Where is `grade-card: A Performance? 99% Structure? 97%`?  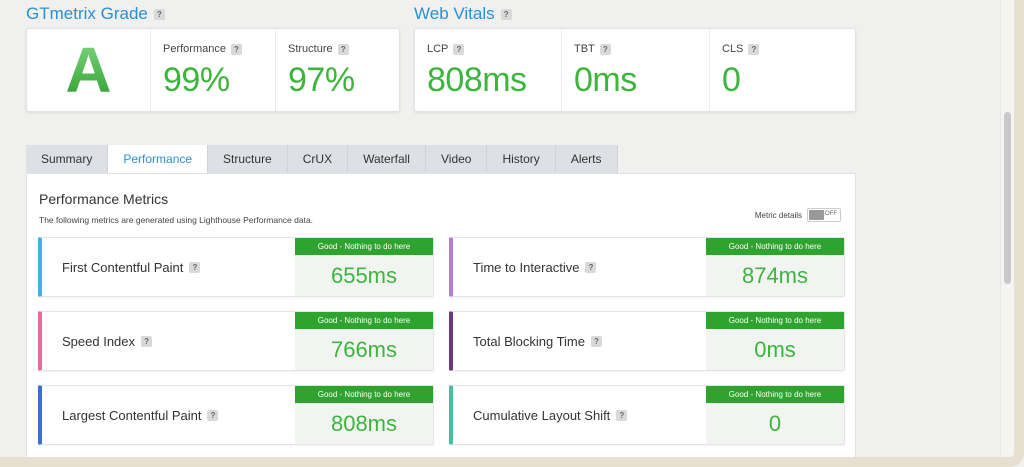 grade-card: A Performance? 99% Structure? 97% is located at coordinates (213, 70).